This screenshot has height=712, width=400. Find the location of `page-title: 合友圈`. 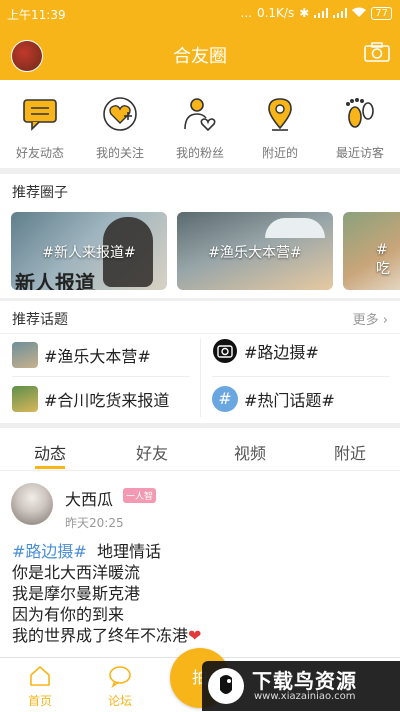

page-title: 合友圈 is located at coordinates (200, 56).